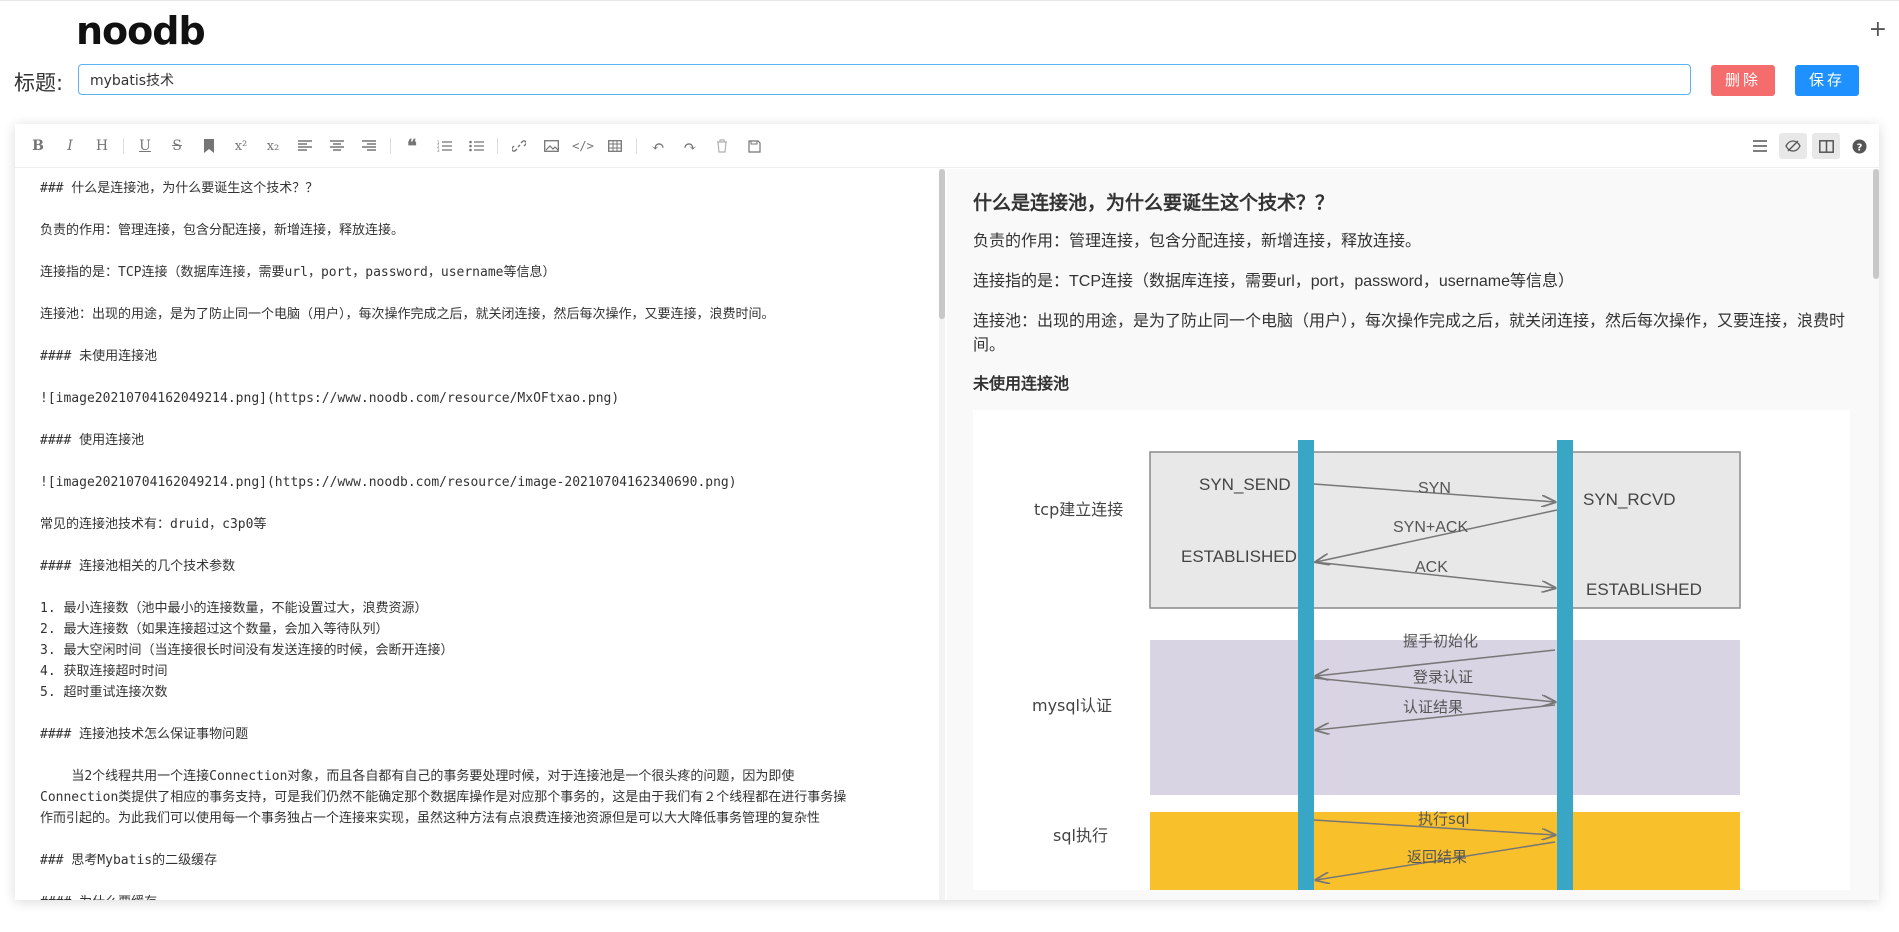 The image size is (1899, 932). I want to click on state-syn-send: SYN_SEND, so click(1245, 484).